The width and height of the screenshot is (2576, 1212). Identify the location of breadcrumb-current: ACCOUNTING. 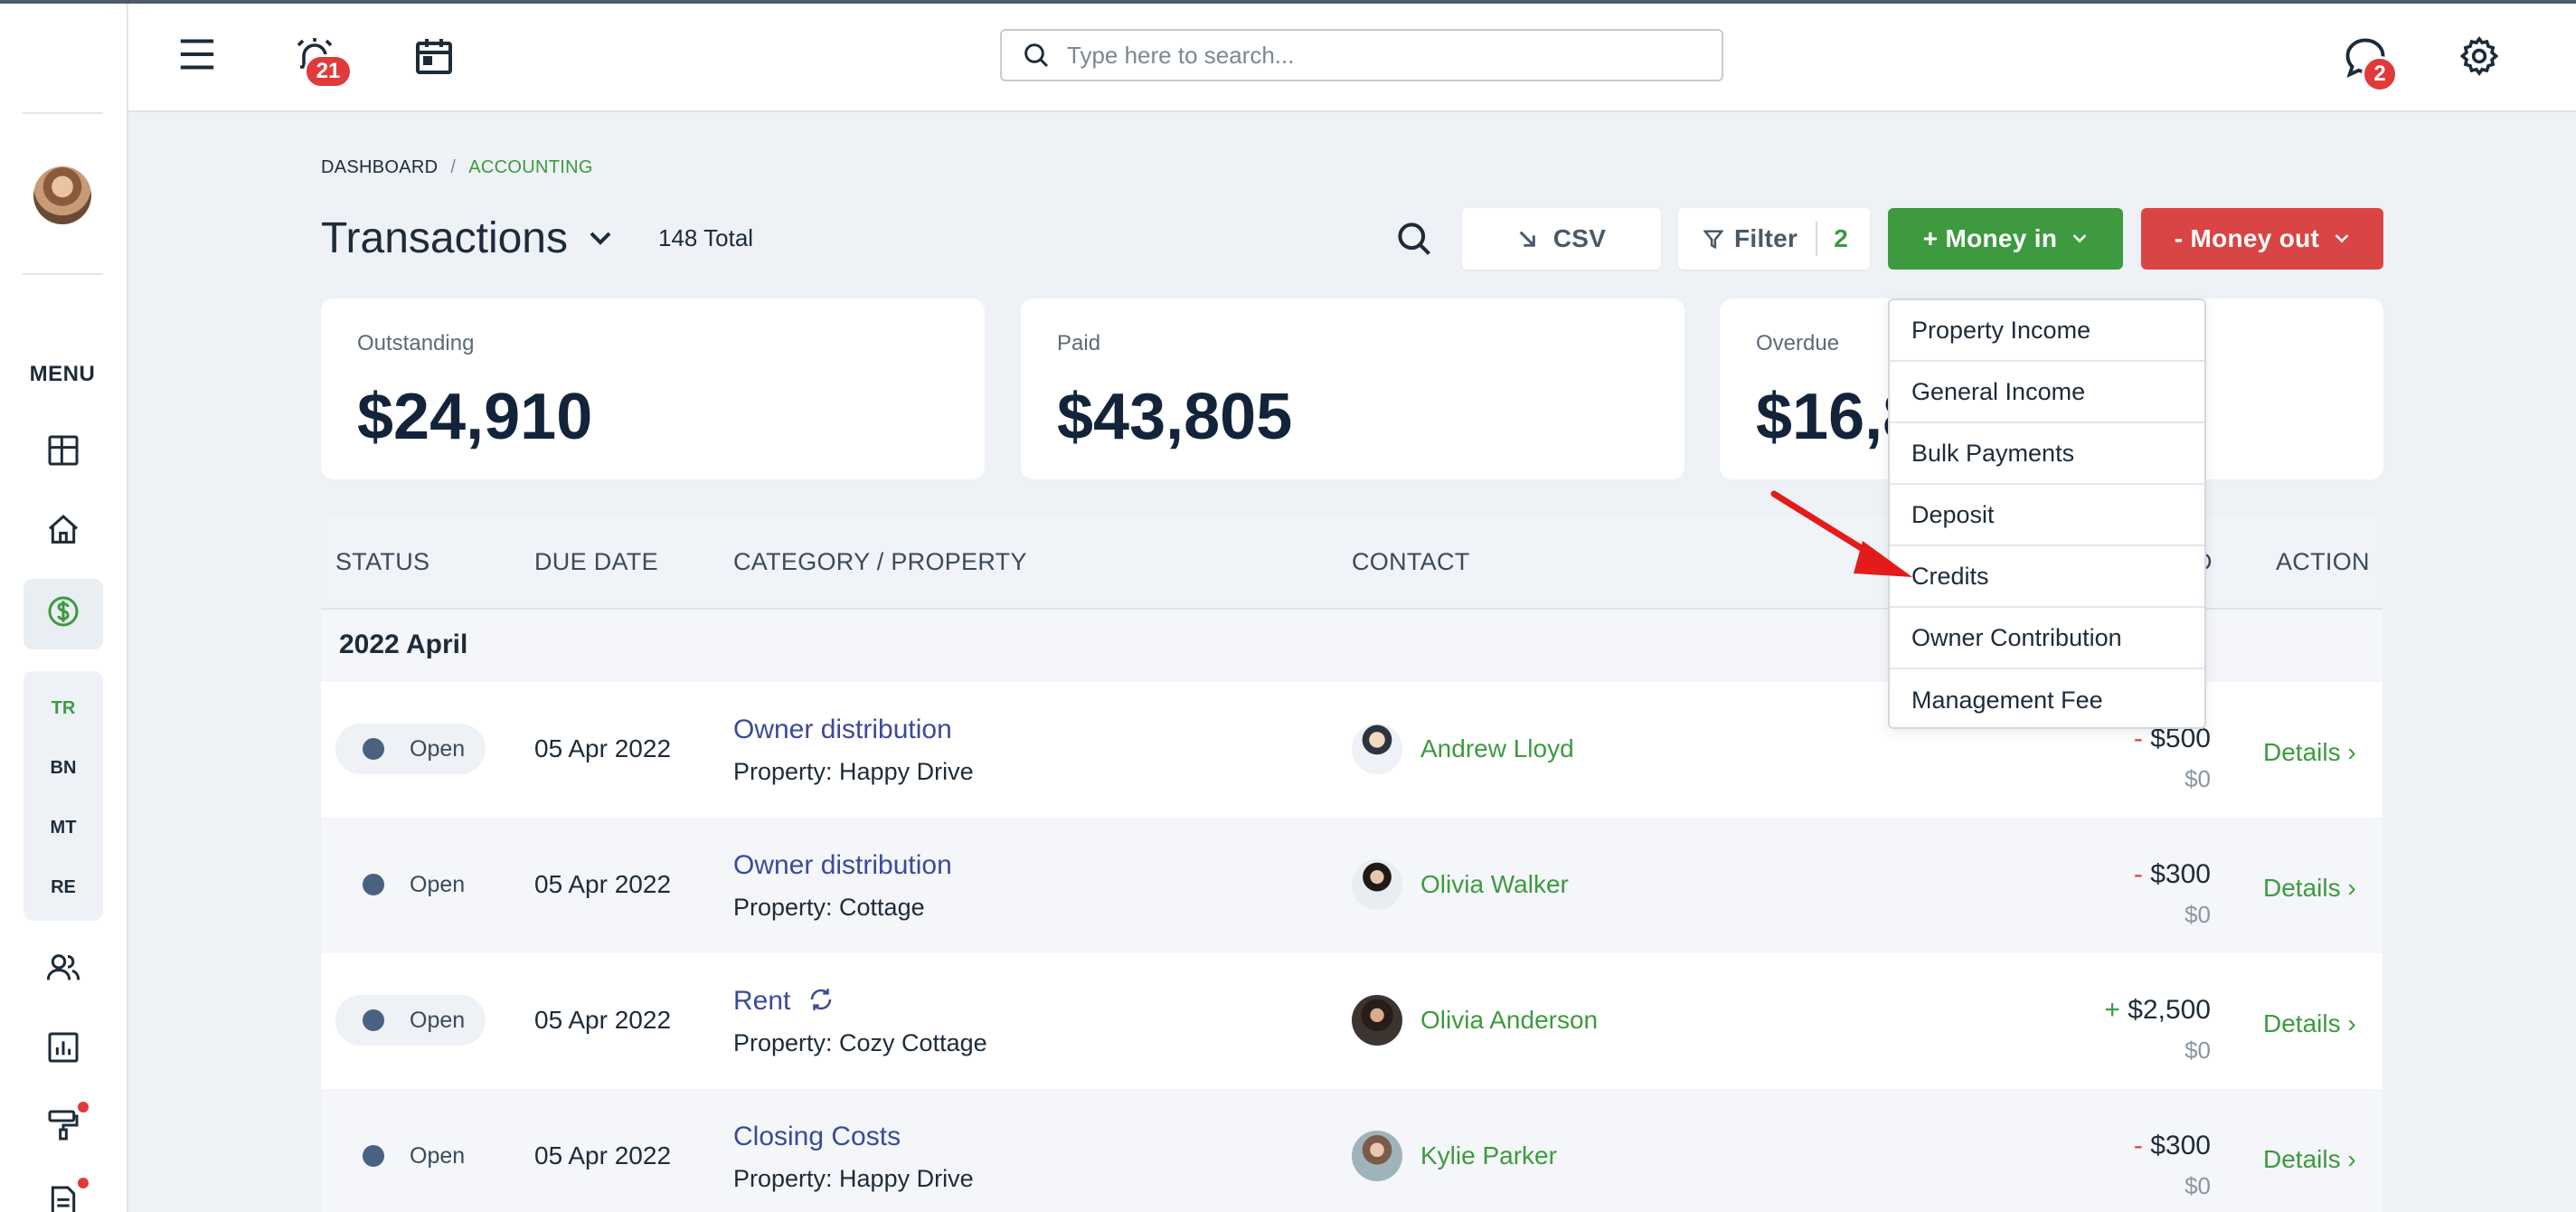
(530, 167).